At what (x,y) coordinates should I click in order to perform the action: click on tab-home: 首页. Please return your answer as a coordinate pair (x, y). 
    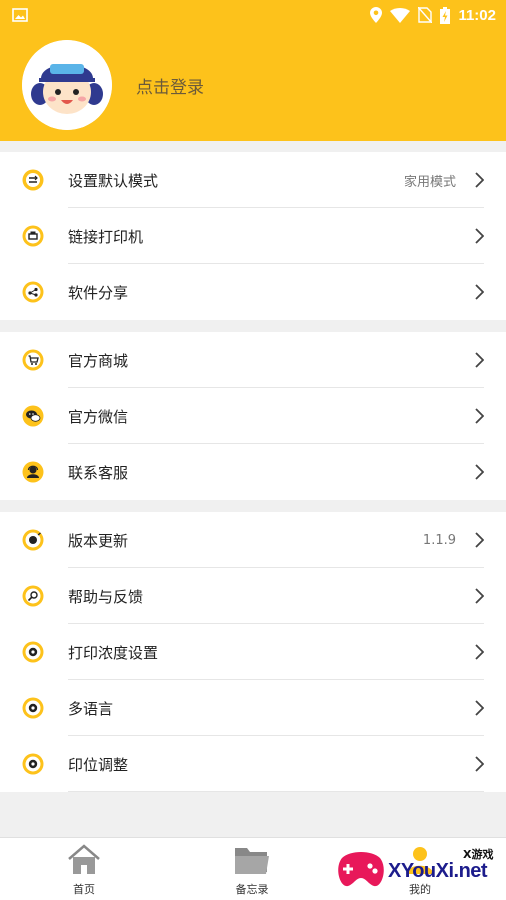
    Looking at the image, I should click on (84, 869).